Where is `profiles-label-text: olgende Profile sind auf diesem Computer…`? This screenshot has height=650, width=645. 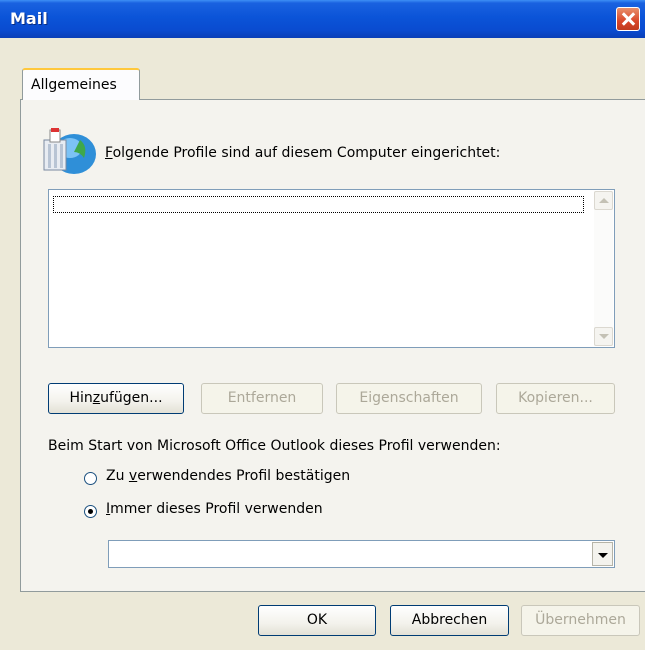 profiles-label-text: olgende Profile sind auf diesem Computer… is located at coordinates (306, 153).